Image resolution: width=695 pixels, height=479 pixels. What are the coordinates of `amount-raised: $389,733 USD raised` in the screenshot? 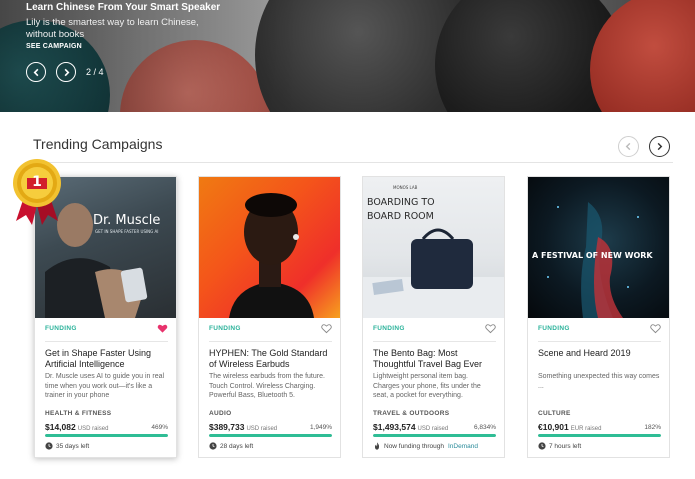 It's located at (243, 427).